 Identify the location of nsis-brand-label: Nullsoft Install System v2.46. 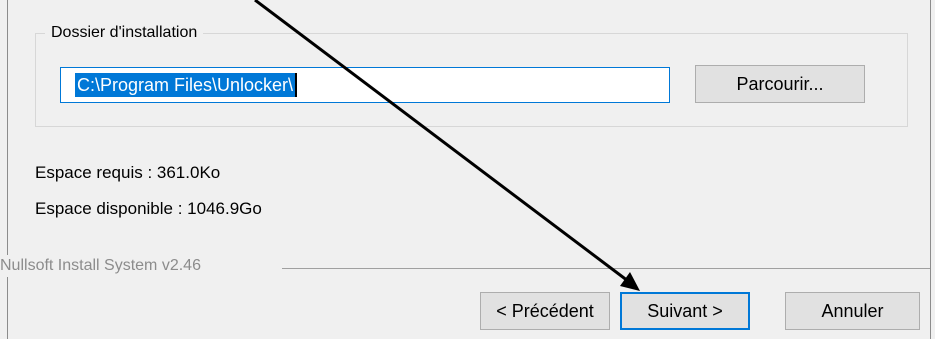
(104, 266).